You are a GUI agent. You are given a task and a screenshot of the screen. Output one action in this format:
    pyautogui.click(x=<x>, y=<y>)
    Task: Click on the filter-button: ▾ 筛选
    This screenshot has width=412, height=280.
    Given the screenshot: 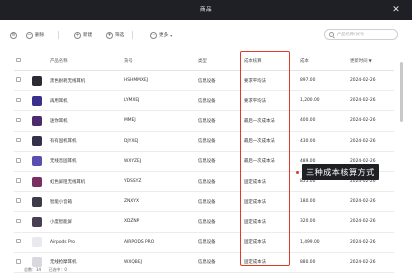 What is the action you would take?
    pyautogui.click(x=115, y=35)
    